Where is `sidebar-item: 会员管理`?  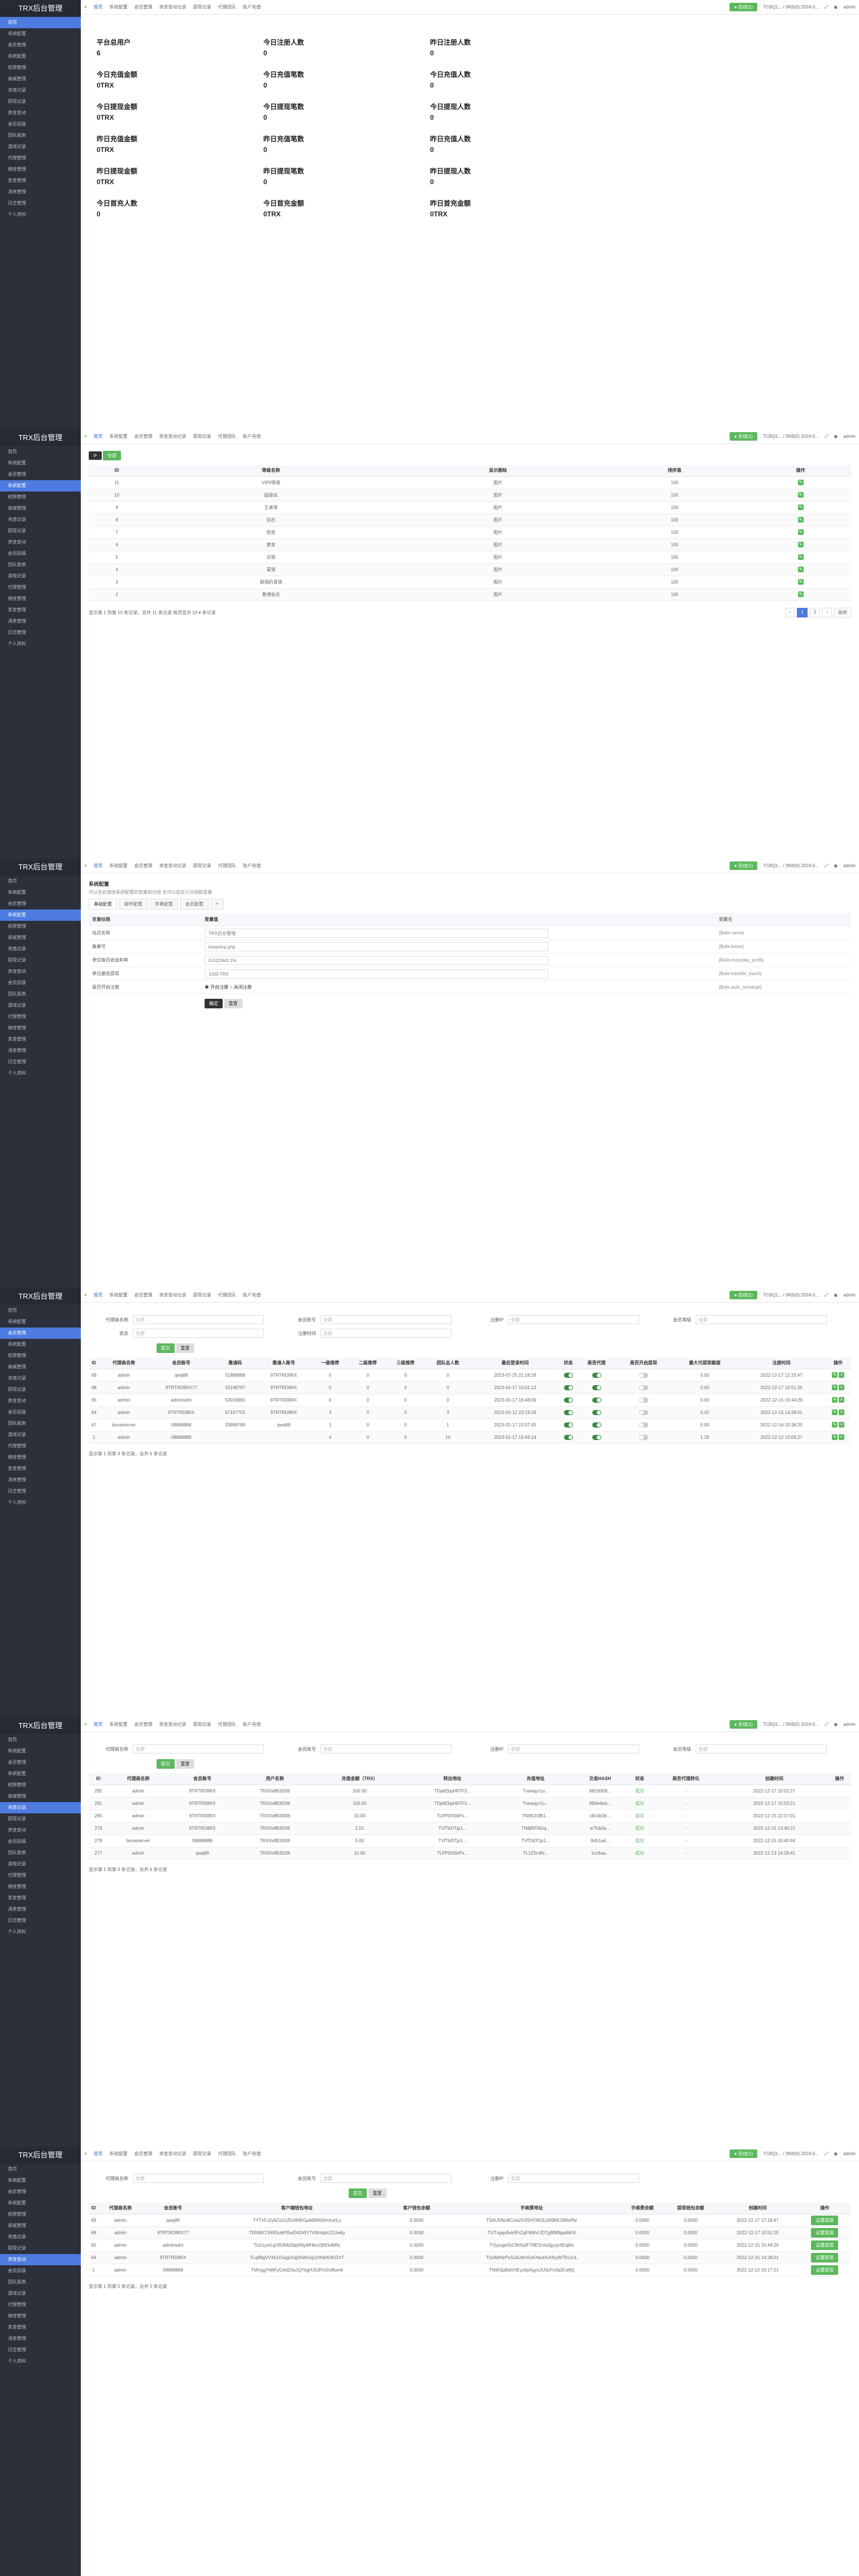
sidebar-item: 会员管理 is located at coordinates (40, 1762).